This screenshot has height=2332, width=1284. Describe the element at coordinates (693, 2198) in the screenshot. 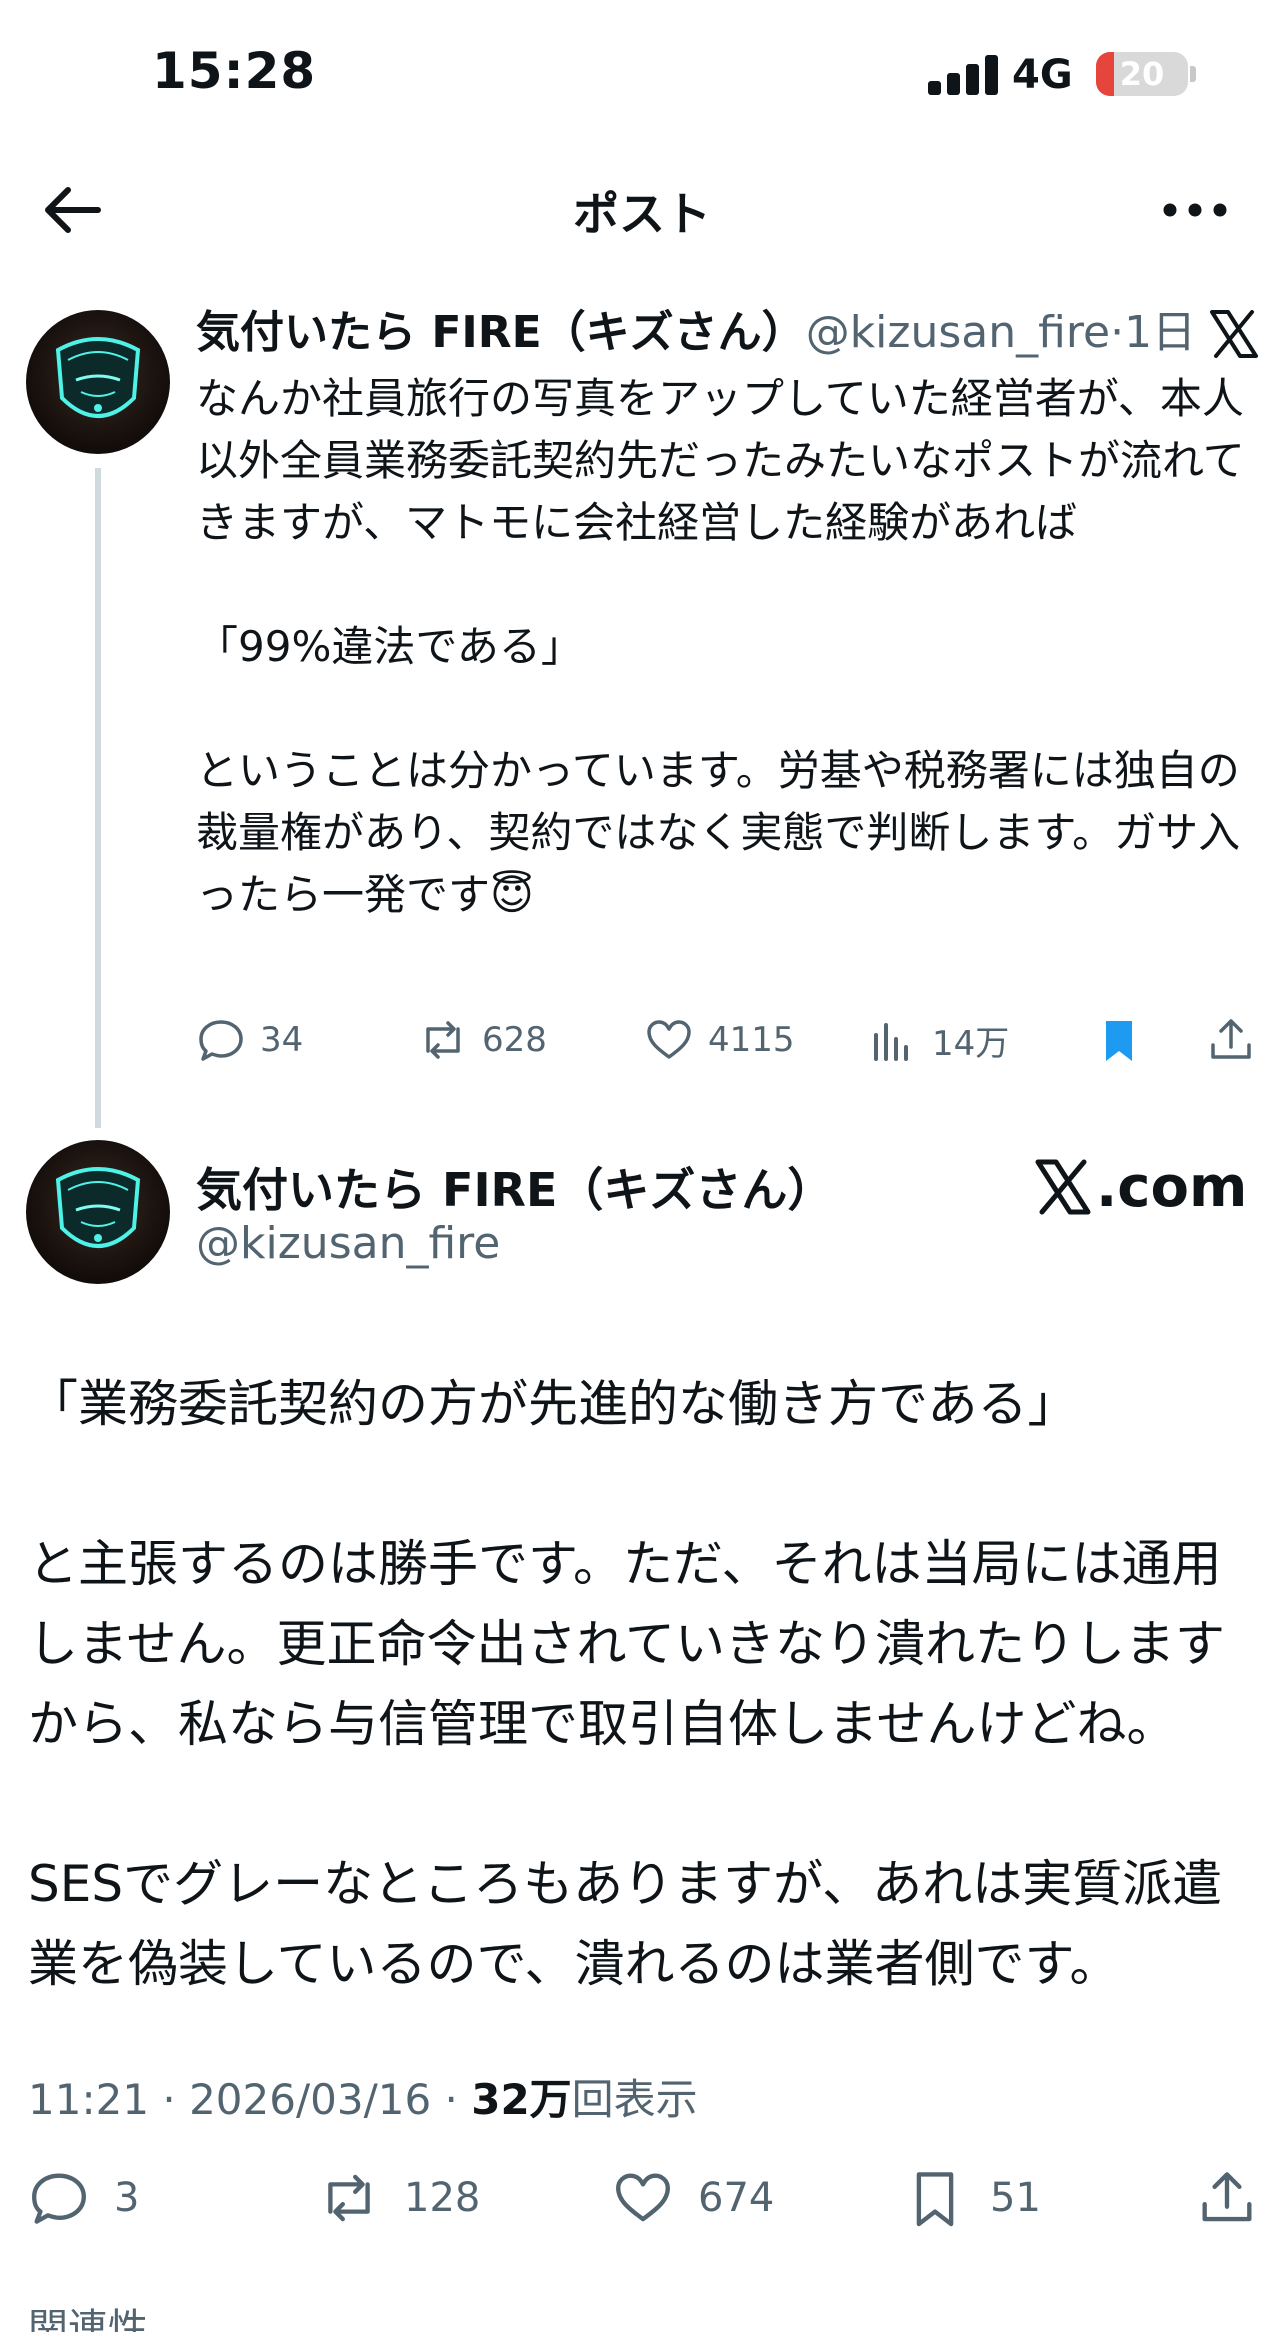

I see `like-button: 674` at that location.